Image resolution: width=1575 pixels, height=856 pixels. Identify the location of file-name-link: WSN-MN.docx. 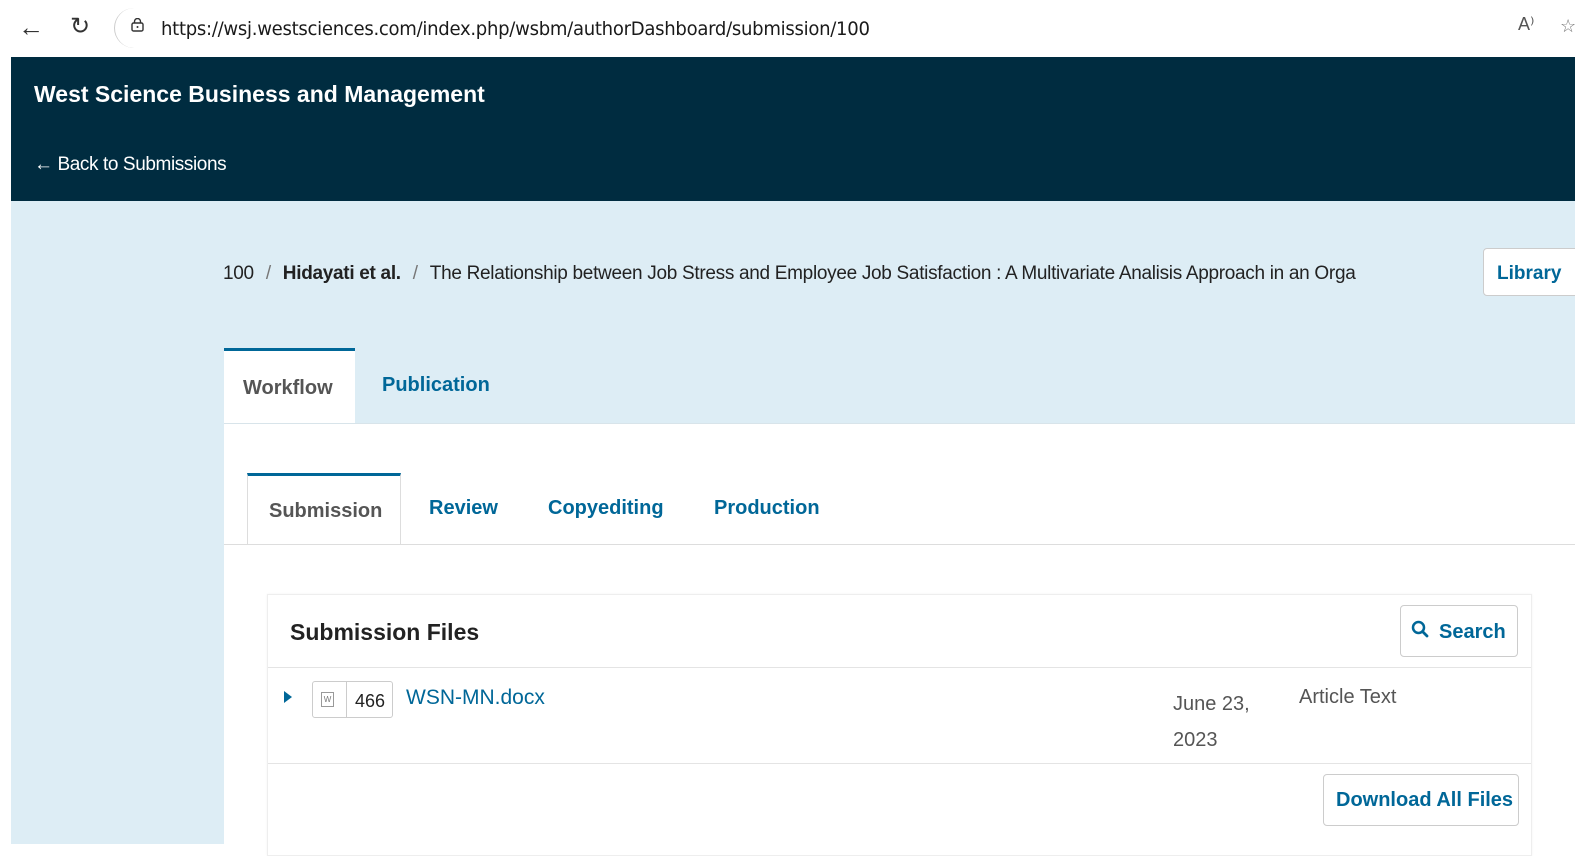
(475, 698).